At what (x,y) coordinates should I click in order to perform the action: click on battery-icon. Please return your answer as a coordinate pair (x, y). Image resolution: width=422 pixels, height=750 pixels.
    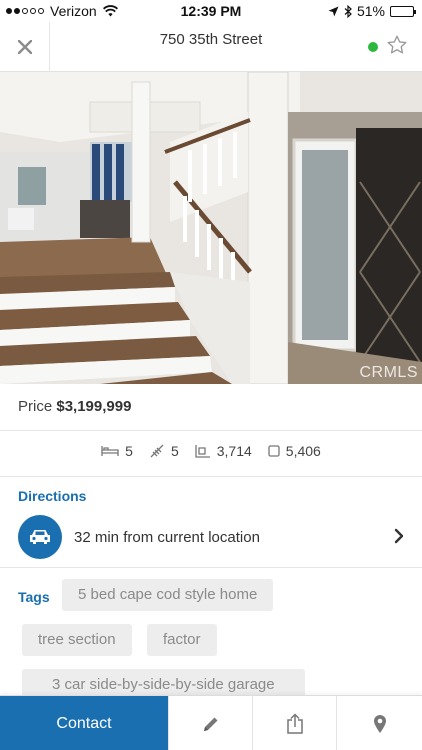
    Looking at the image, I should click on (403, 11).